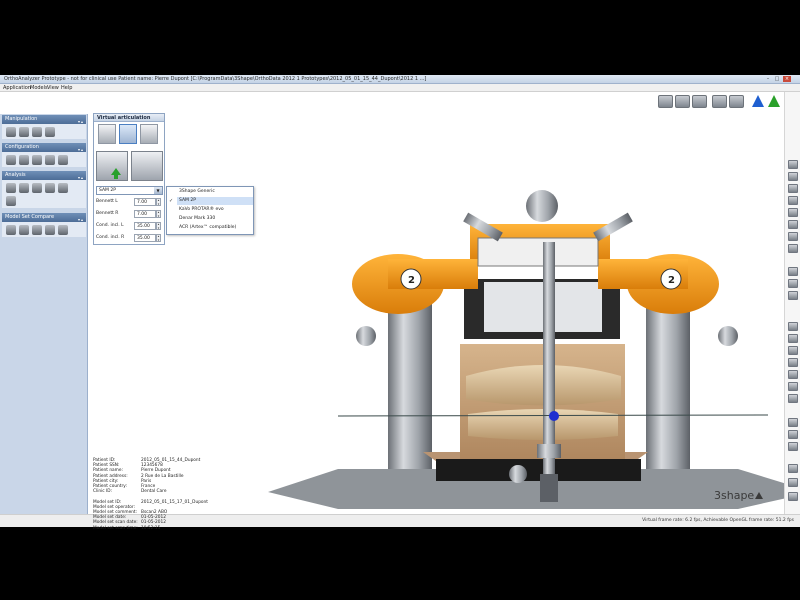  What do you see at coordinates (793, 446) in the screenshot?
I see `expand-icon` at bounding box center [793, 446].